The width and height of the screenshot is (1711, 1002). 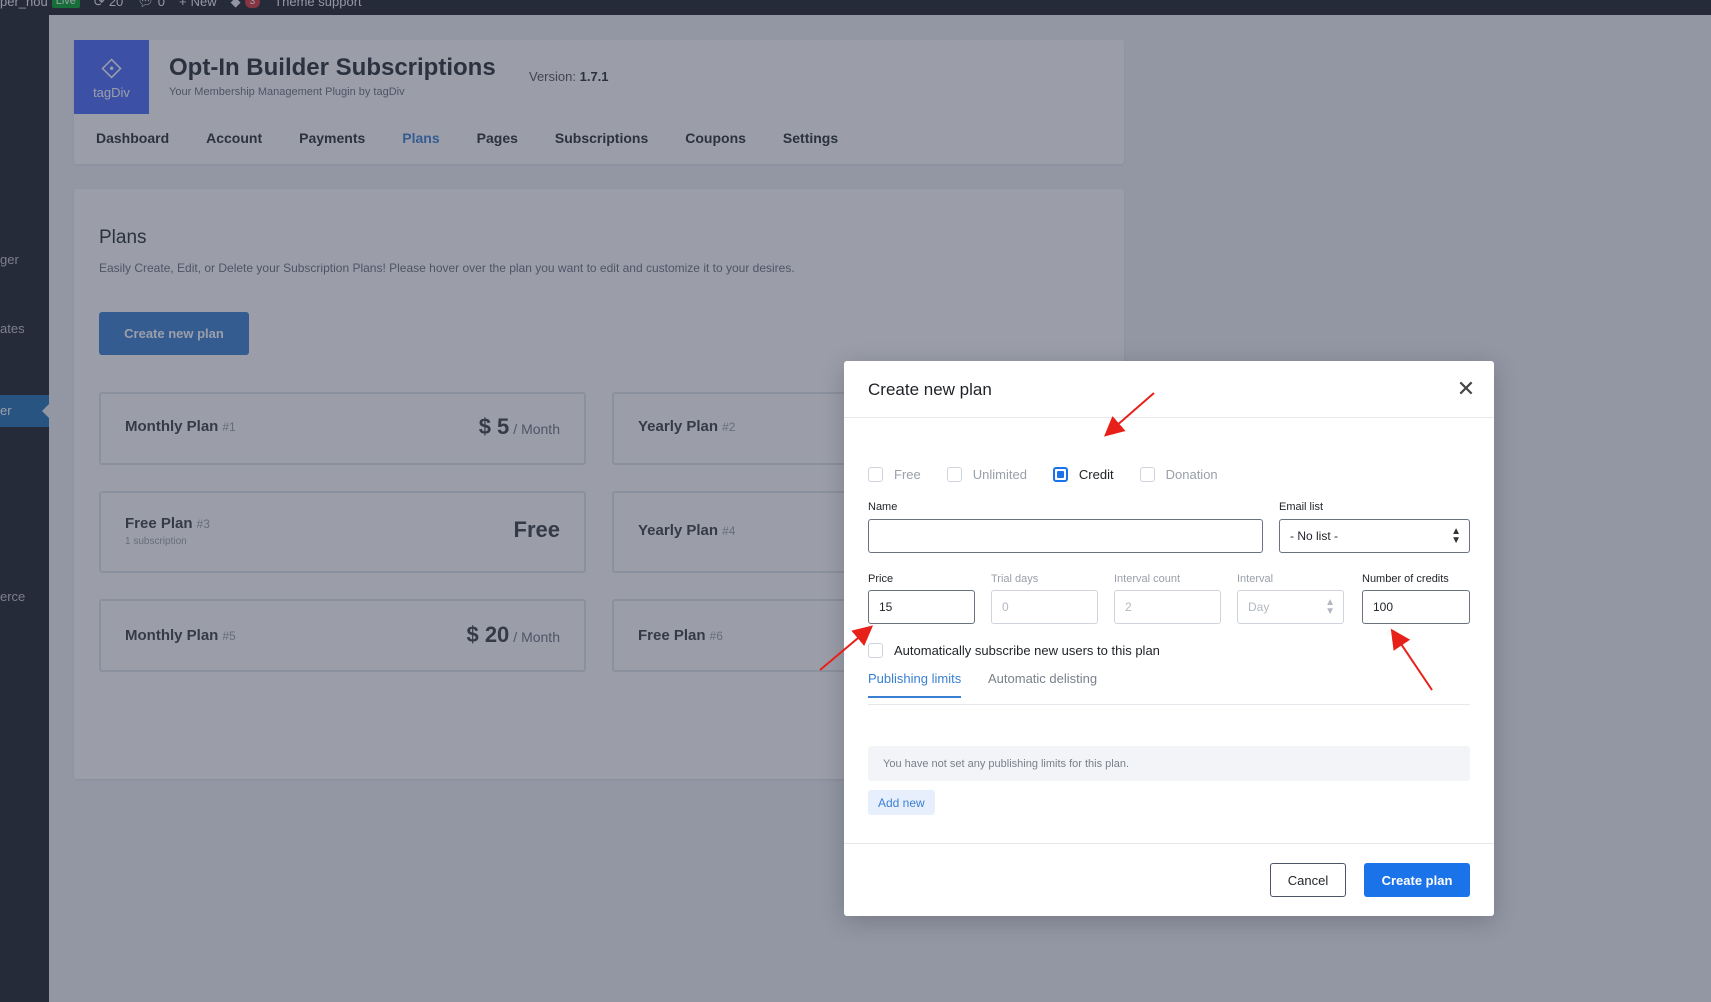 What do you see at coordinates (954, 474) in the screenshot?
I see `checkbox-unlimited` at bounding box center [954, 474].